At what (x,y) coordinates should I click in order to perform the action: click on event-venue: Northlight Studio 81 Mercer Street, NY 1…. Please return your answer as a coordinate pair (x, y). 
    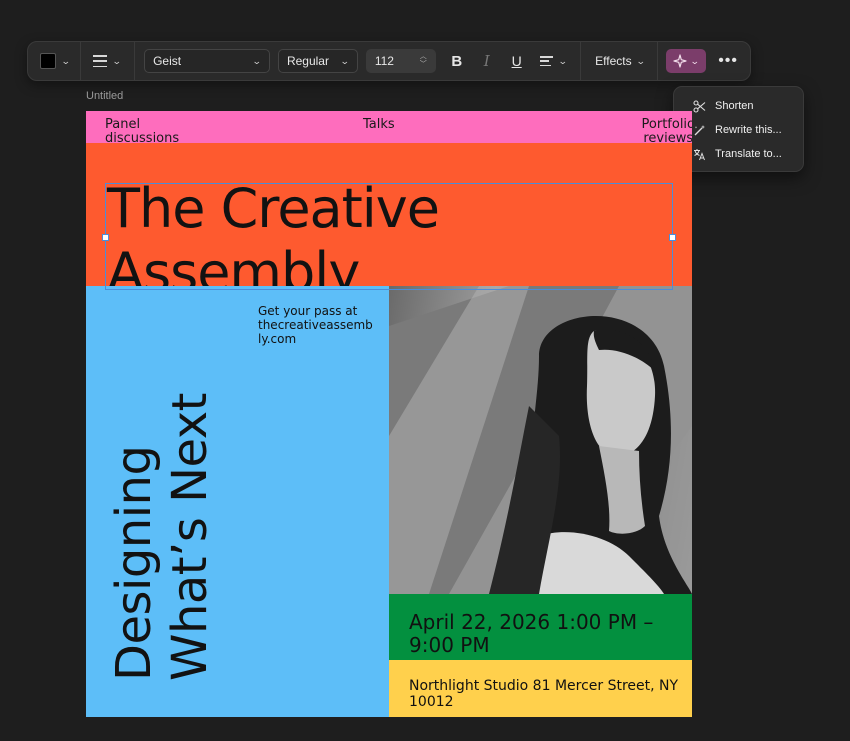
    Looking at the image, I should click on (543, 694).